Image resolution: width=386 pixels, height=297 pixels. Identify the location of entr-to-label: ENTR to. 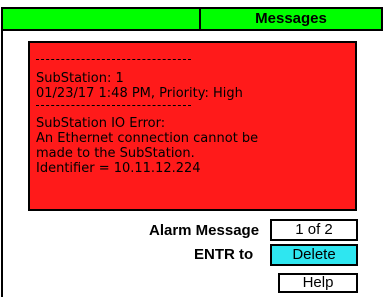
(224, 254).